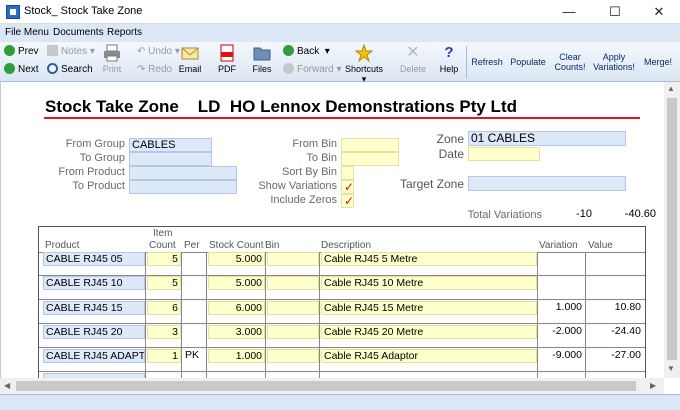  Describe the element at coordinates (627, 307) in the screenshot. I see `value-cell: 10.80` at that location.